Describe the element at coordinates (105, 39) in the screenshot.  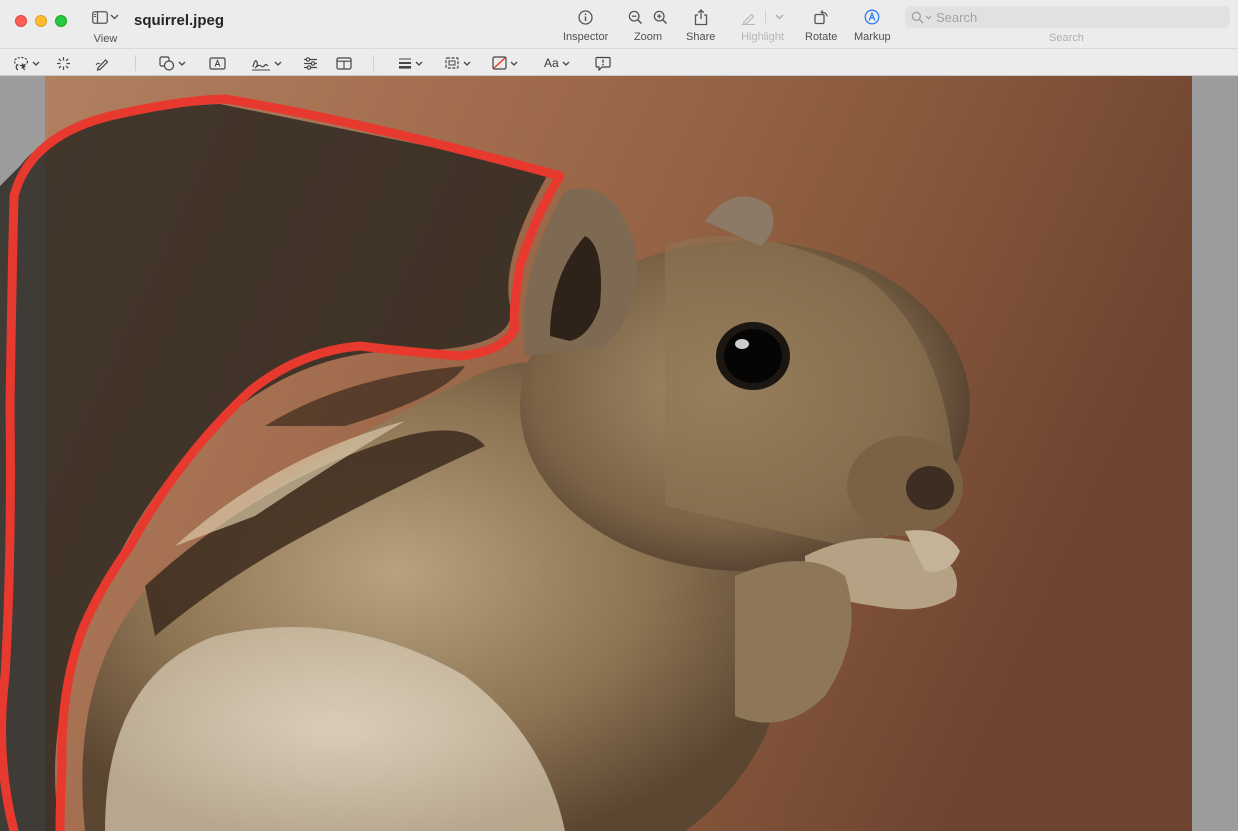
I see `view-label: View` at that location.